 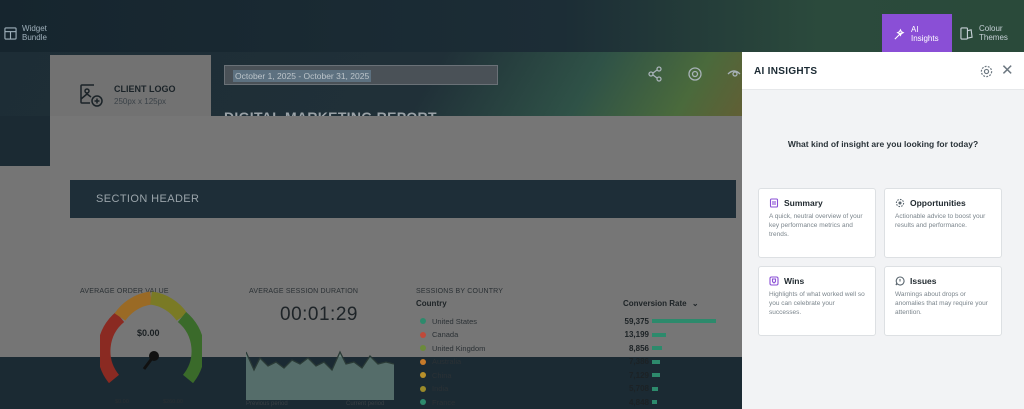 What do you see at coordinates (636, 334) in the screenshot?
I see `country-value: 13,199` at bounding box center [636, 334].